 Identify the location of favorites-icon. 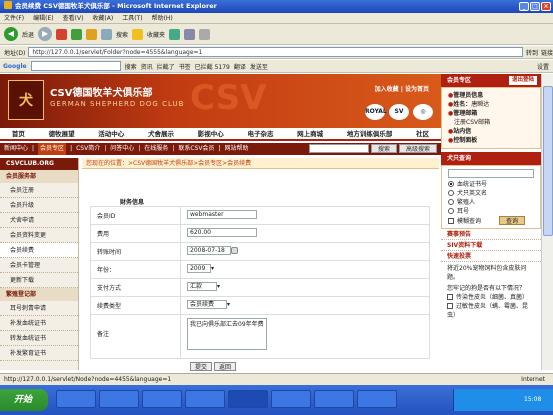
(138, 34).